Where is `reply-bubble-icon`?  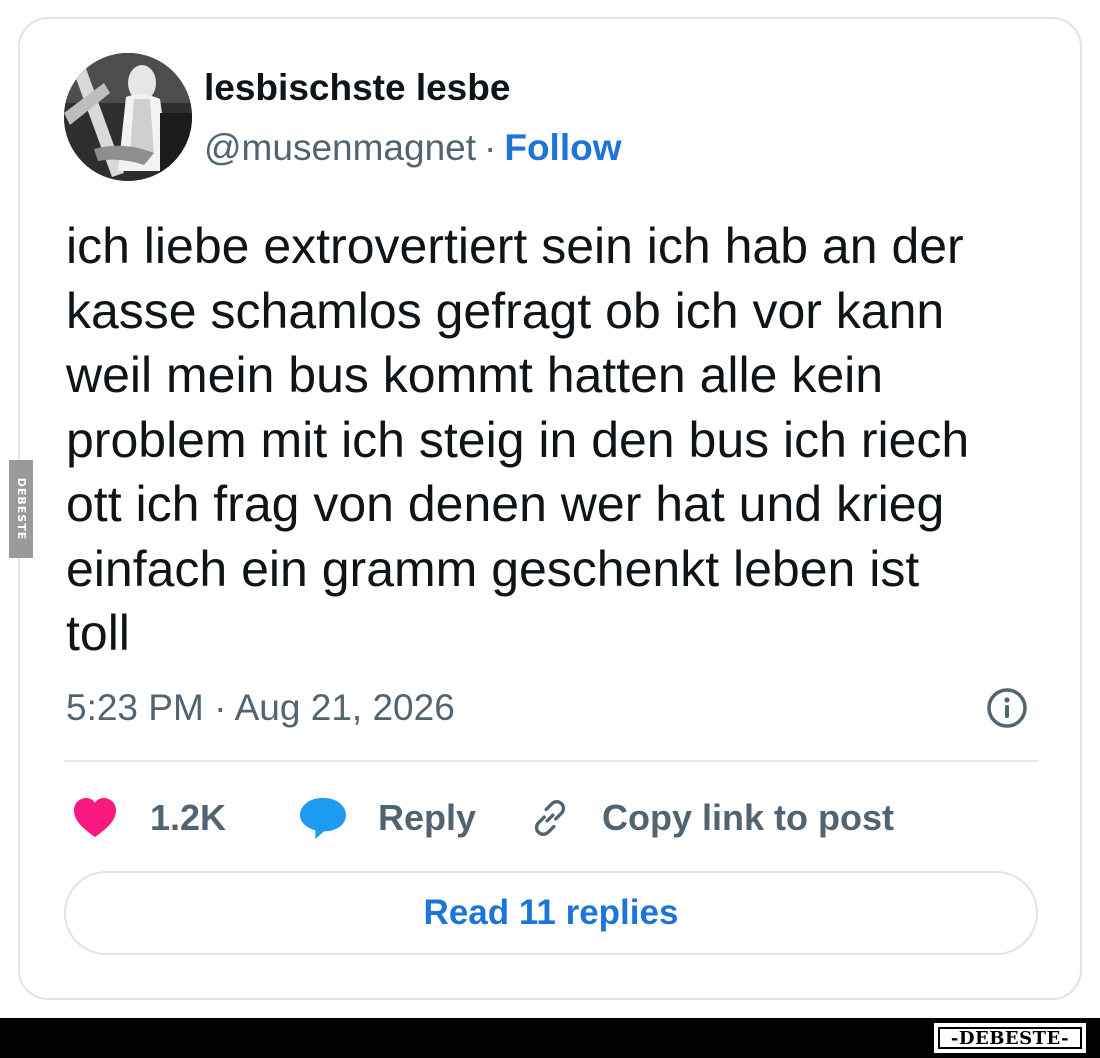 reply-bubble-icon is located at coordinates (323, 818).